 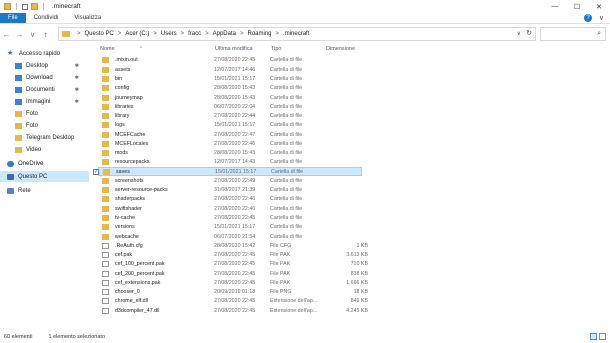 What do you see at coordinates (235, 125) in the screenshot?
I see `file-modified: 15/01/2021 15:17` at bounding box center [235, 125].